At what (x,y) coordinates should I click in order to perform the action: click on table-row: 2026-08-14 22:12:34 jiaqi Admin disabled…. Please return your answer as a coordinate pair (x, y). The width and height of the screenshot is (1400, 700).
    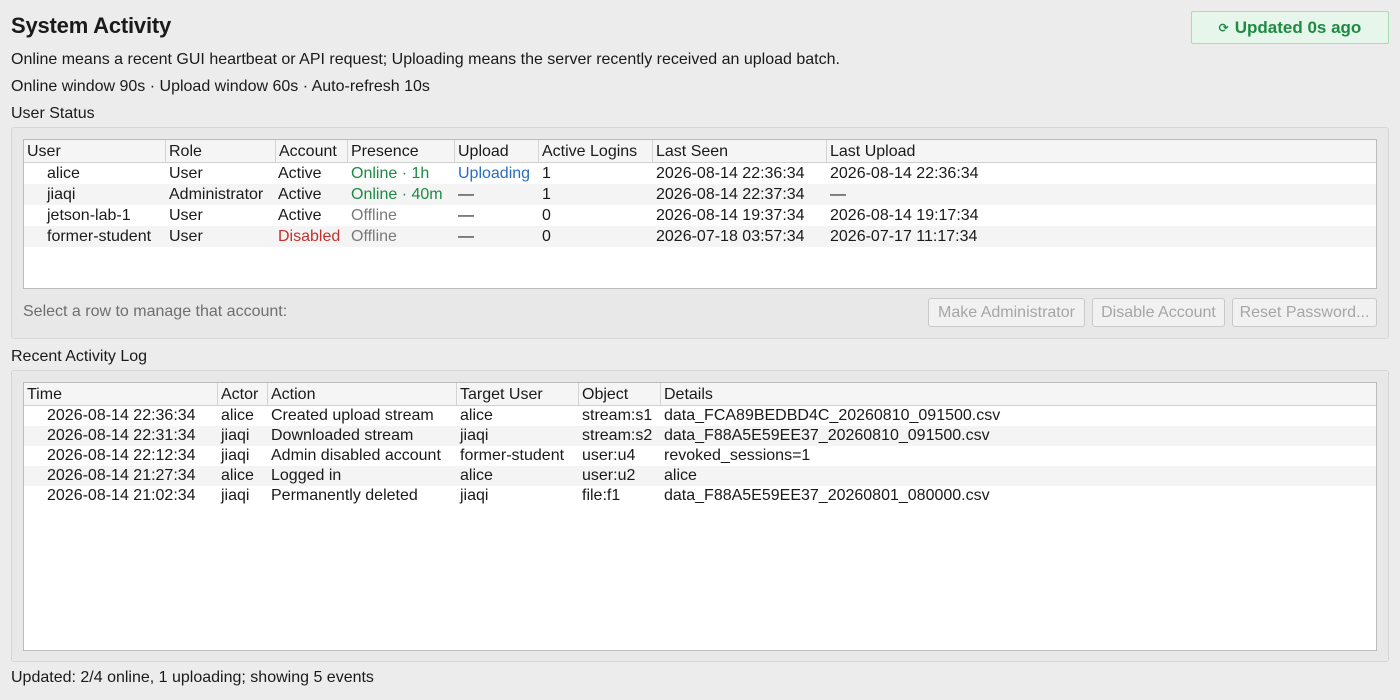
    Looking at the image, I should click on (700, 456).